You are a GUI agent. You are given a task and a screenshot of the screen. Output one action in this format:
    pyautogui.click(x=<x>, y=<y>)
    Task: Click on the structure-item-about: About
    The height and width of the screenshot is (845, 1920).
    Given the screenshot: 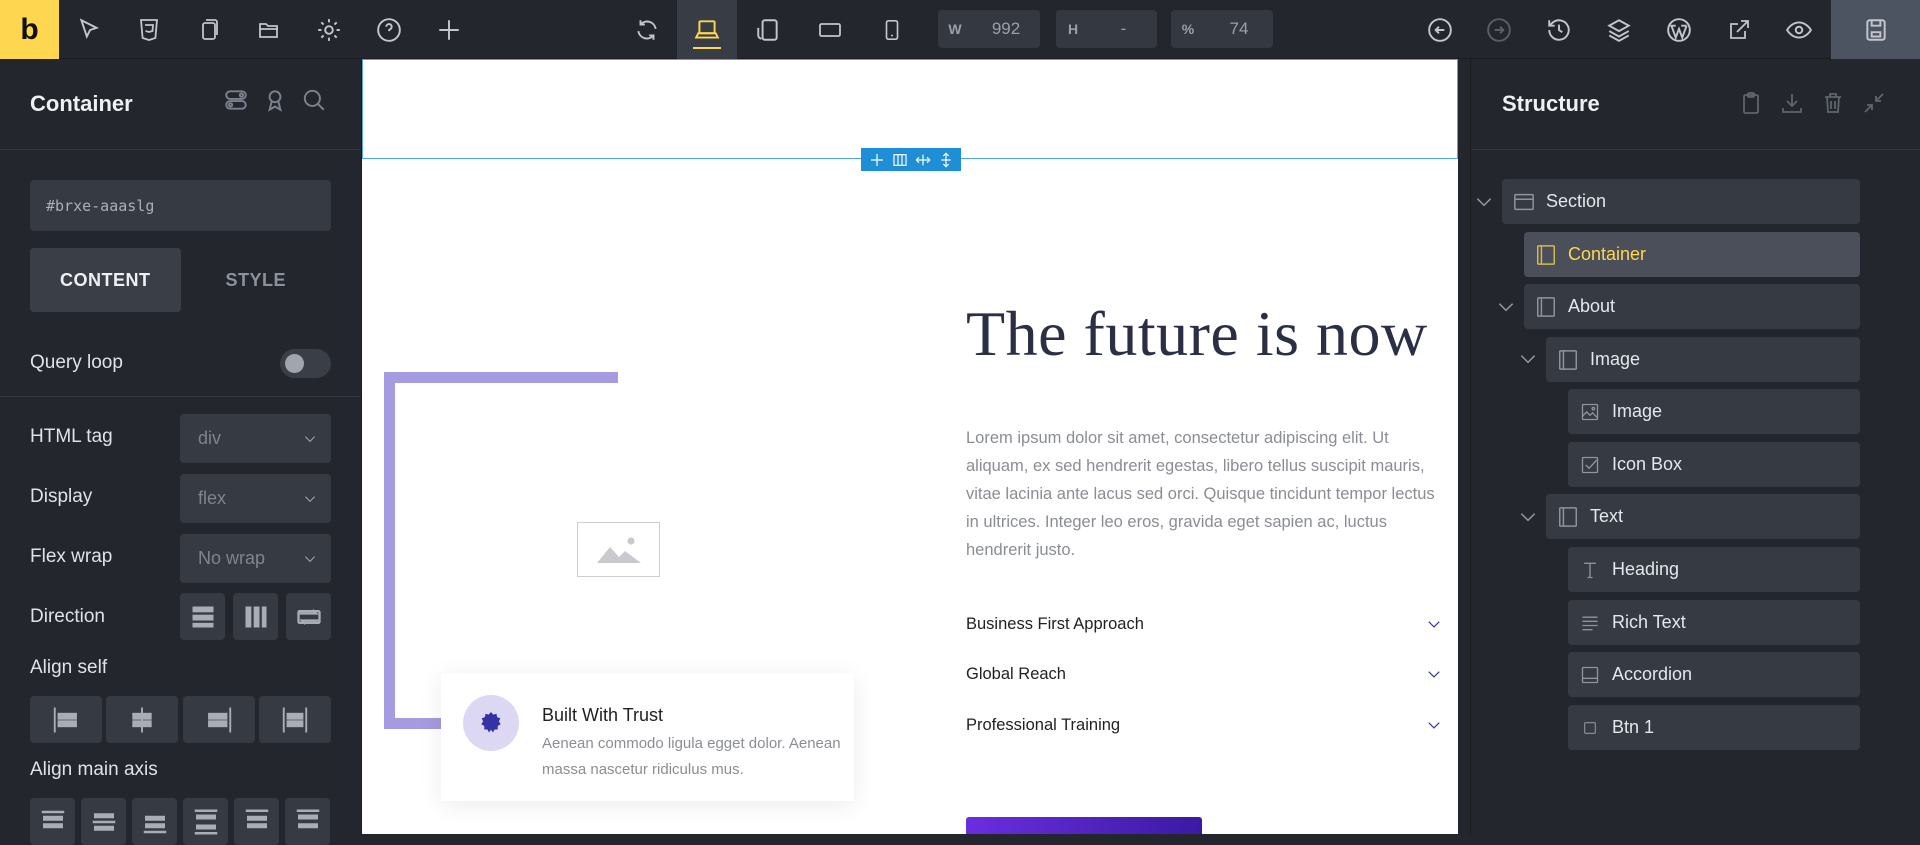 What is the action you would take?
    pyautogui.click(x=1692, y=306)
    